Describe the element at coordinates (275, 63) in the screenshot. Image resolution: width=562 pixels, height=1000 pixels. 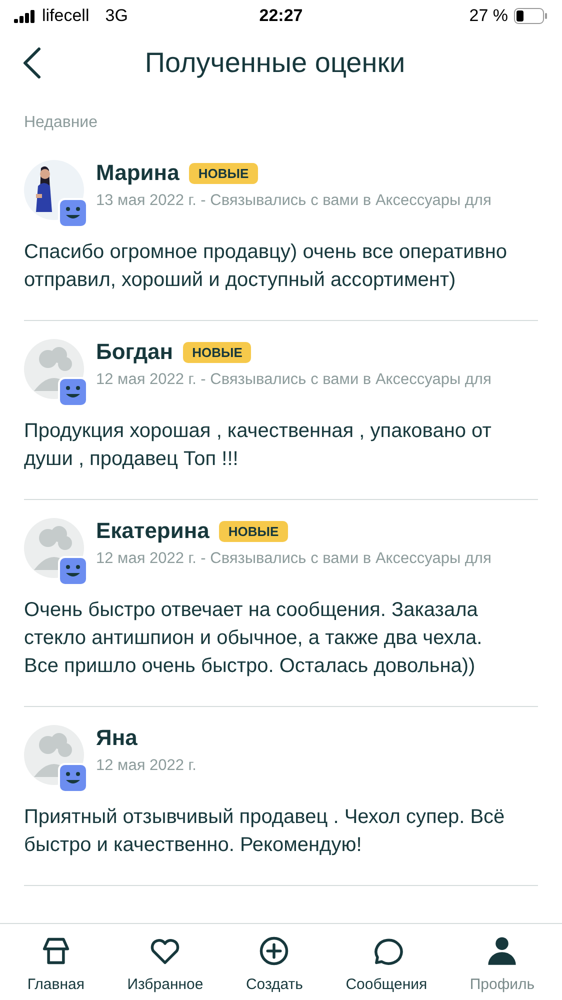
I see `page-title: Полученные оценки` at that location.